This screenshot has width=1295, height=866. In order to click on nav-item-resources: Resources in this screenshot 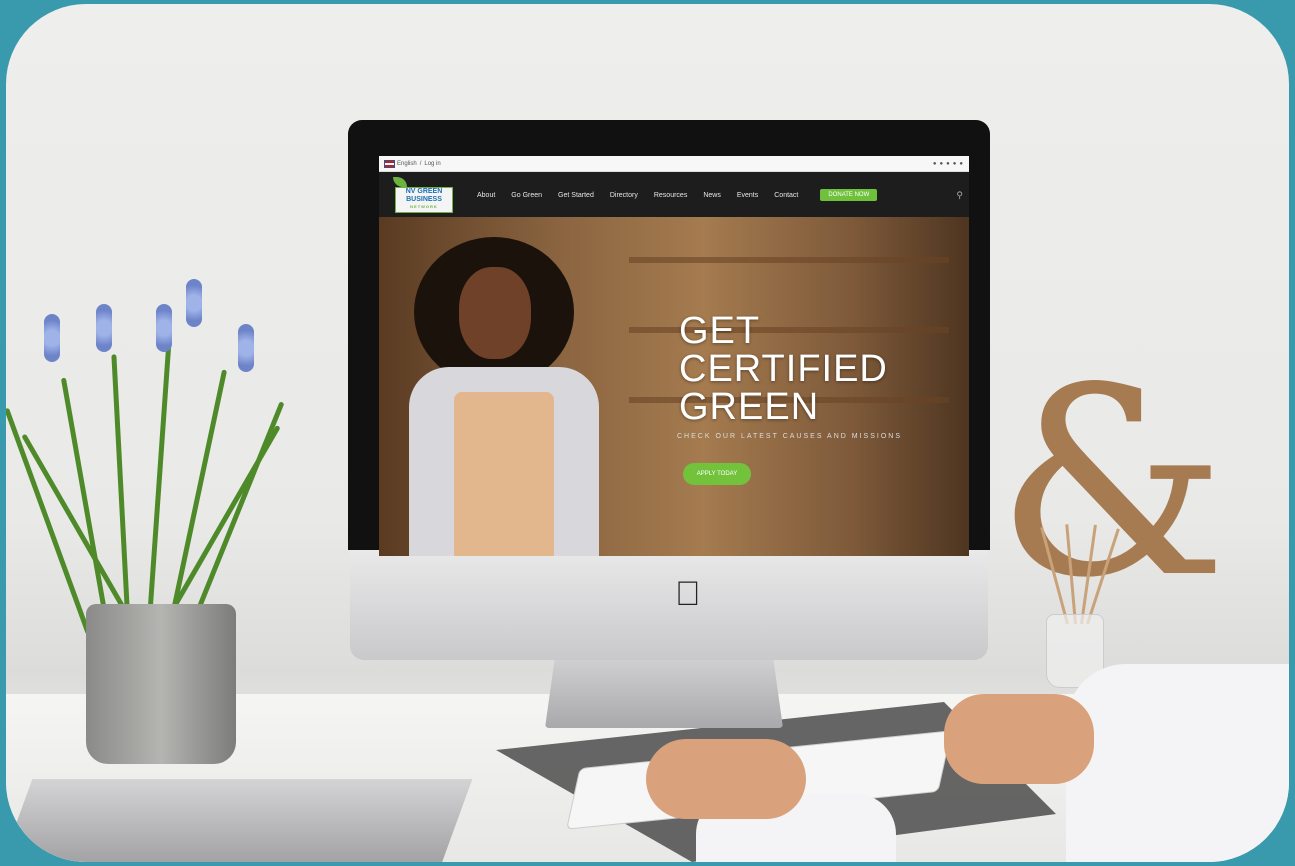, I will do `click(670, 195)`.